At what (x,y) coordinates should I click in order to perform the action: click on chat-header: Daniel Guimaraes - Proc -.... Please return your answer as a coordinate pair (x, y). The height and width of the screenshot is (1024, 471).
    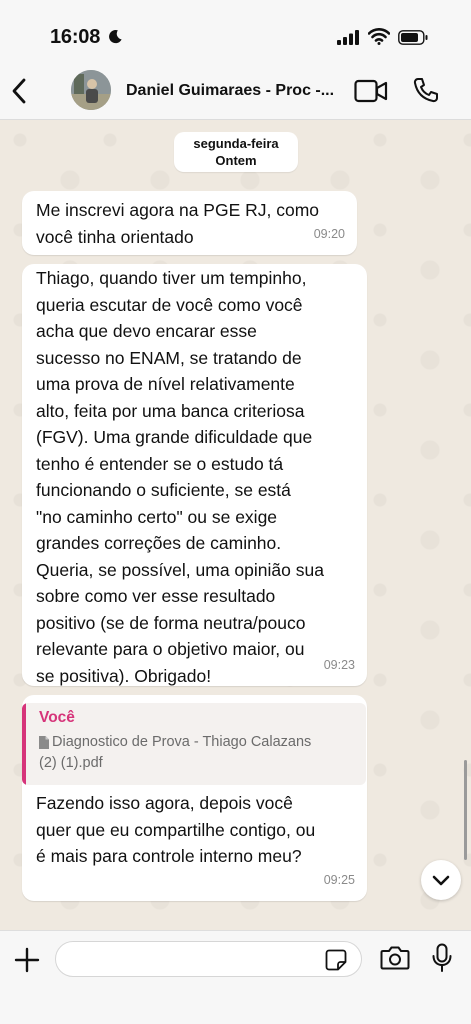
    Looking at the image, I should click on (235, 91).